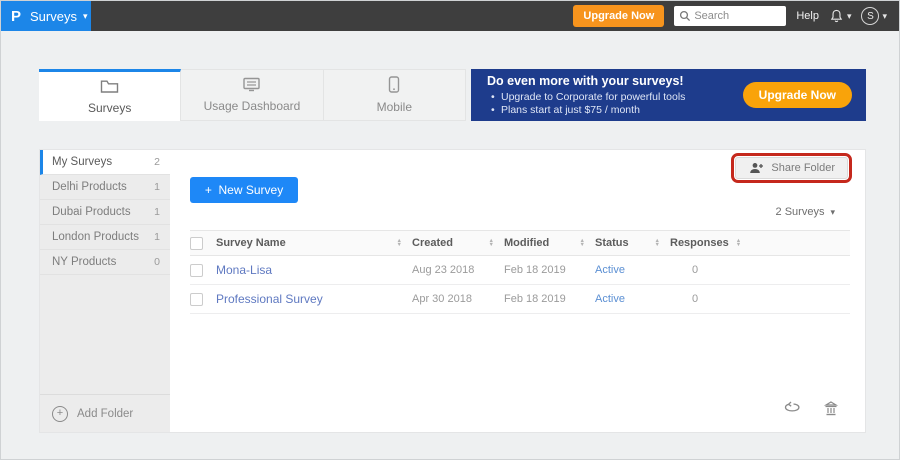 This screenshot has height=460, width=900. I want to click on tab-surveys: Surveys, so click(110, 95).